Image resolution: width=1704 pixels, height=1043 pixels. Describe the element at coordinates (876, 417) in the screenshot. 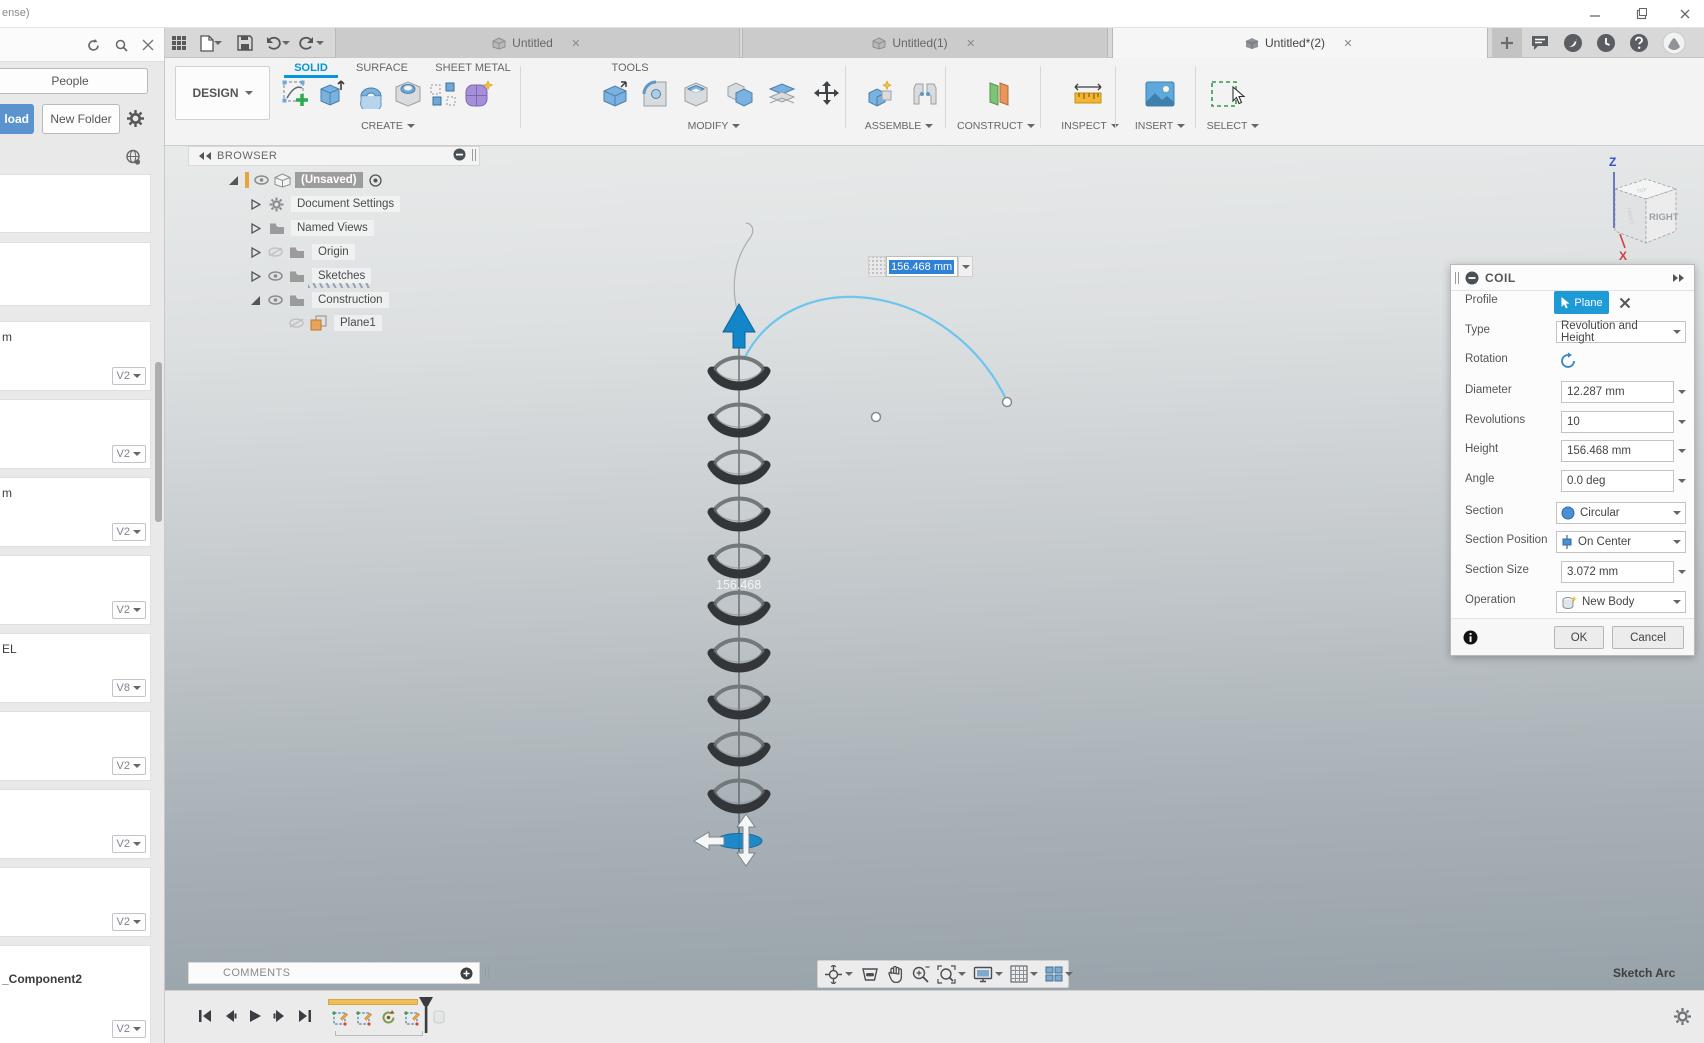

I see `arc-center-handle` at that location.